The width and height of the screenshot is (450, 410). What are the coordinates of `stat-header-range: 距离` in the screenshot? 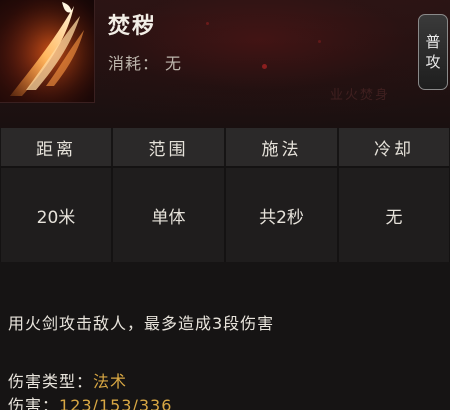 It's located at (56, 147).